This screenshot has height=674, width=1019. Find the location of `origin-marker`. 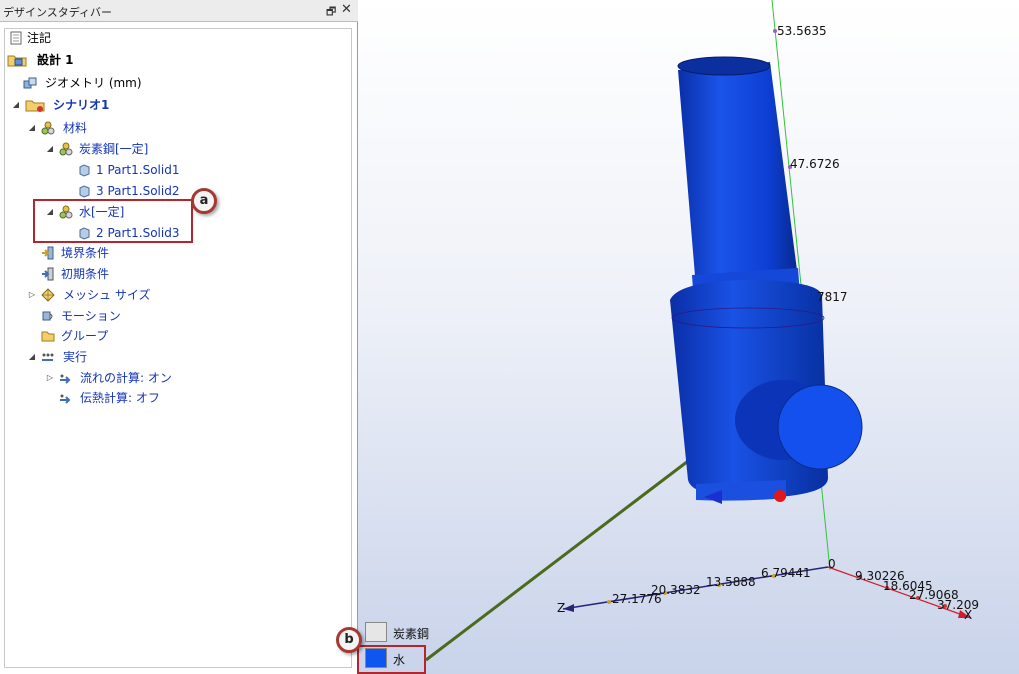

origin-marker is located at coordinates (780, 496).